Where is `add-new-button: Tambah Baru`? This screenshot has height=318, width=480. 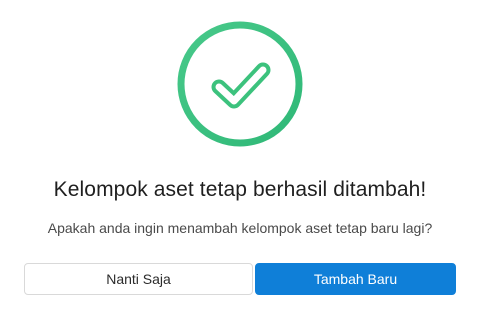 add-new-button: Tambah Baru is located at coordinates (355, 279).